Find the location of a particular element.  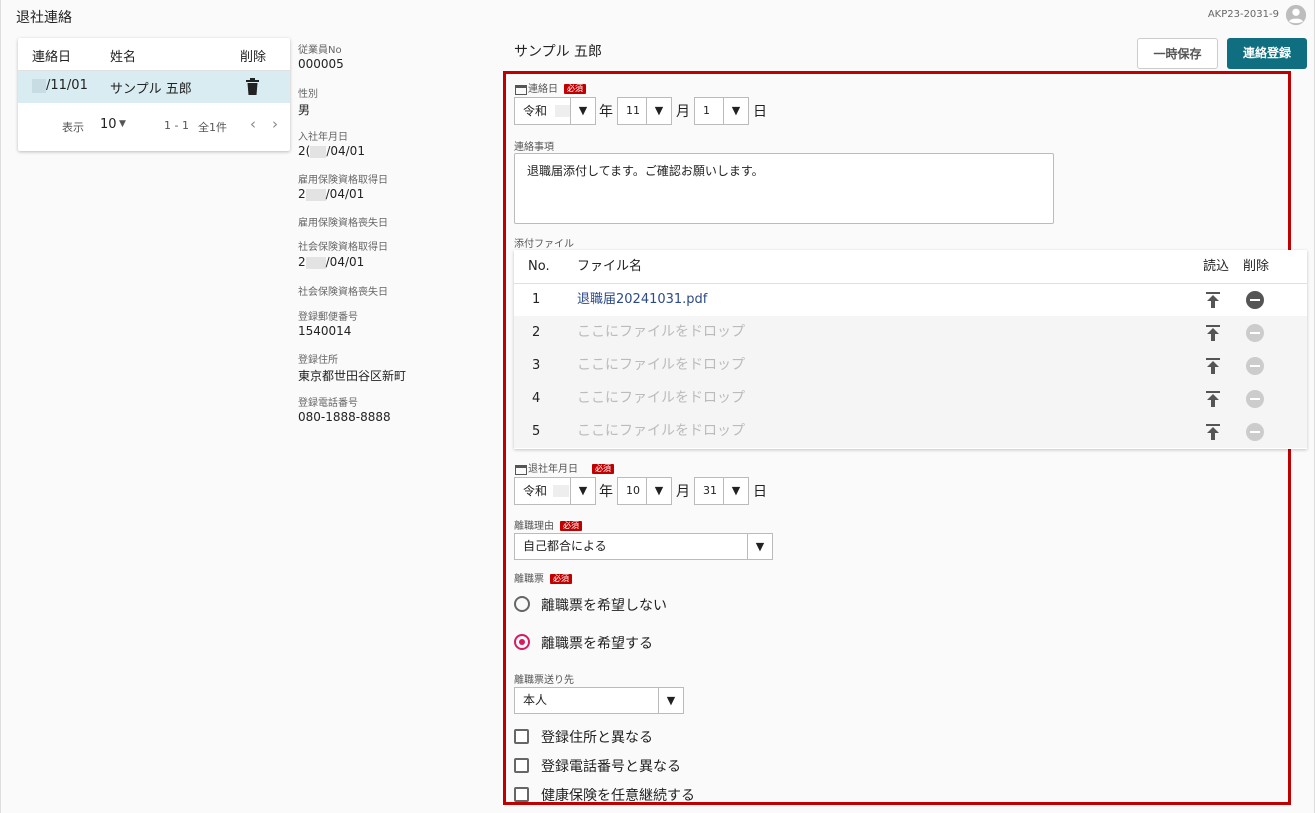

sex-value: 男 is located at coordinates (304, 110).